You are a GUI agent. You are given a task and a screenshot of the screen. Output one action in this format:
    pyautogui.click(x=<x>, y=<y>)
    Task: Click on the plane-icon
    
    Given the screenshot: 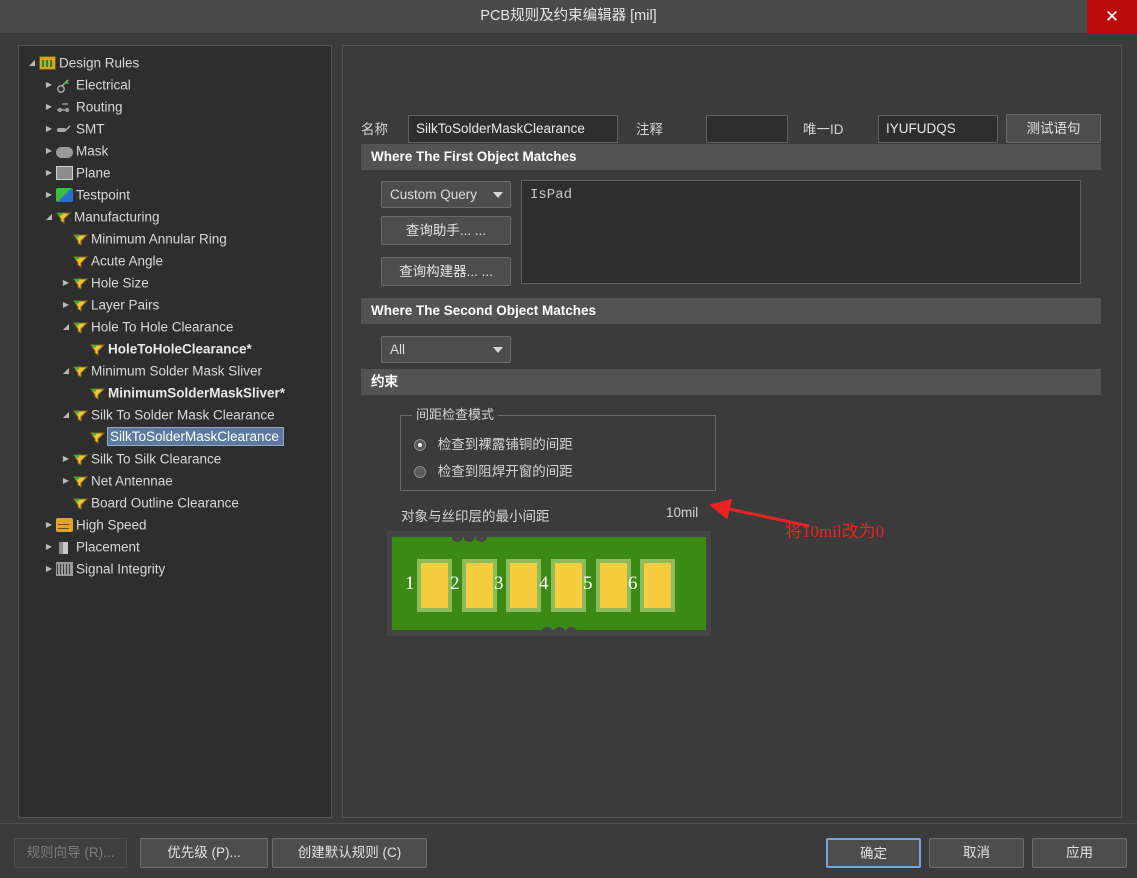 What is the action you would take?
    pyautogui.click(x=64, y=173)
    